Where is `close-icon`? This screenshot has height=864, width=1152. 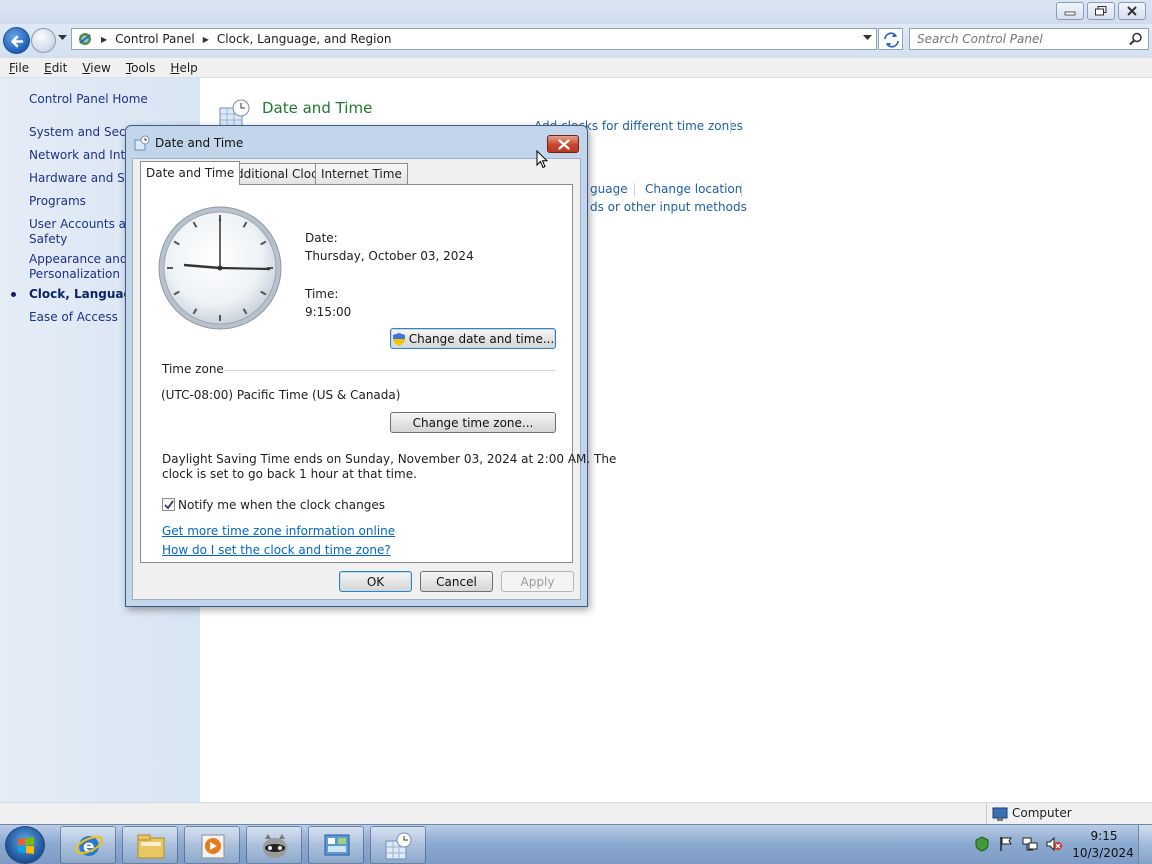 close-icon is located at coordinates (564, 144).